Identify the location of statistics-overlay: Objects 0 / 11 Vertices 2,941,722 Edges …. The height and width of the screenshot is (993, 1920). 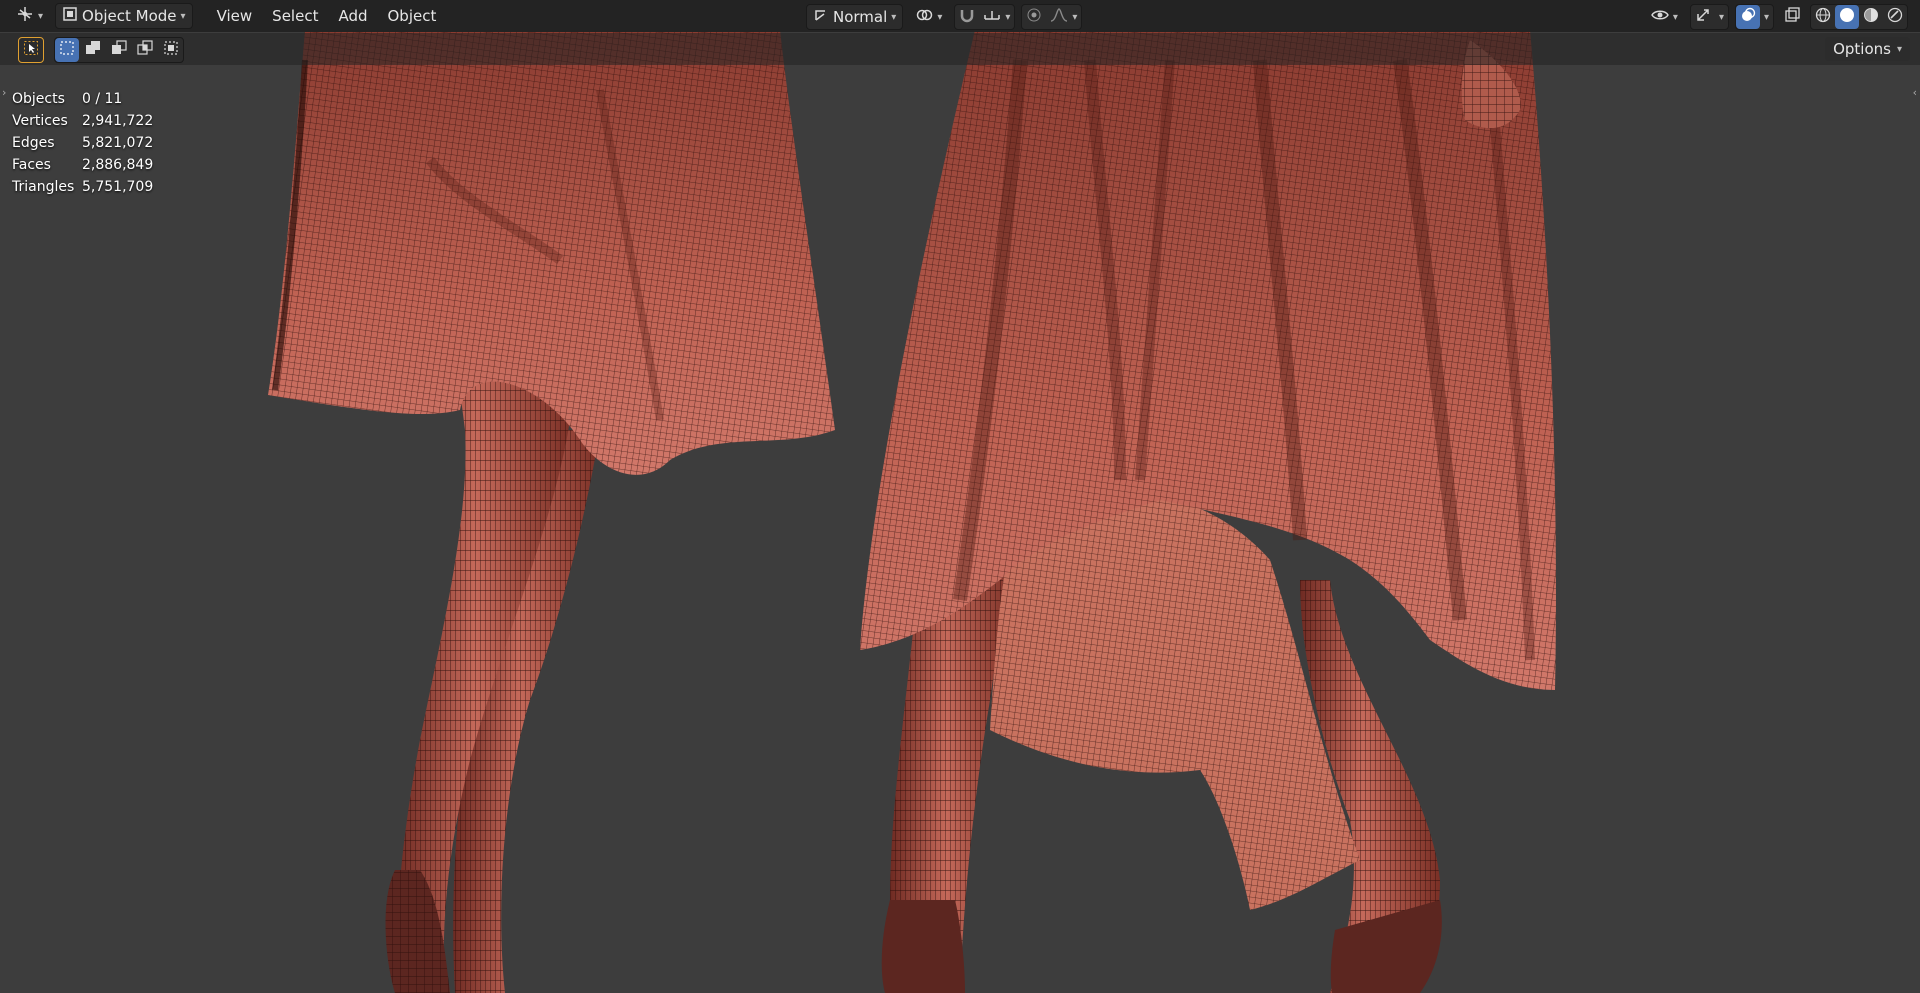
(82, 143).